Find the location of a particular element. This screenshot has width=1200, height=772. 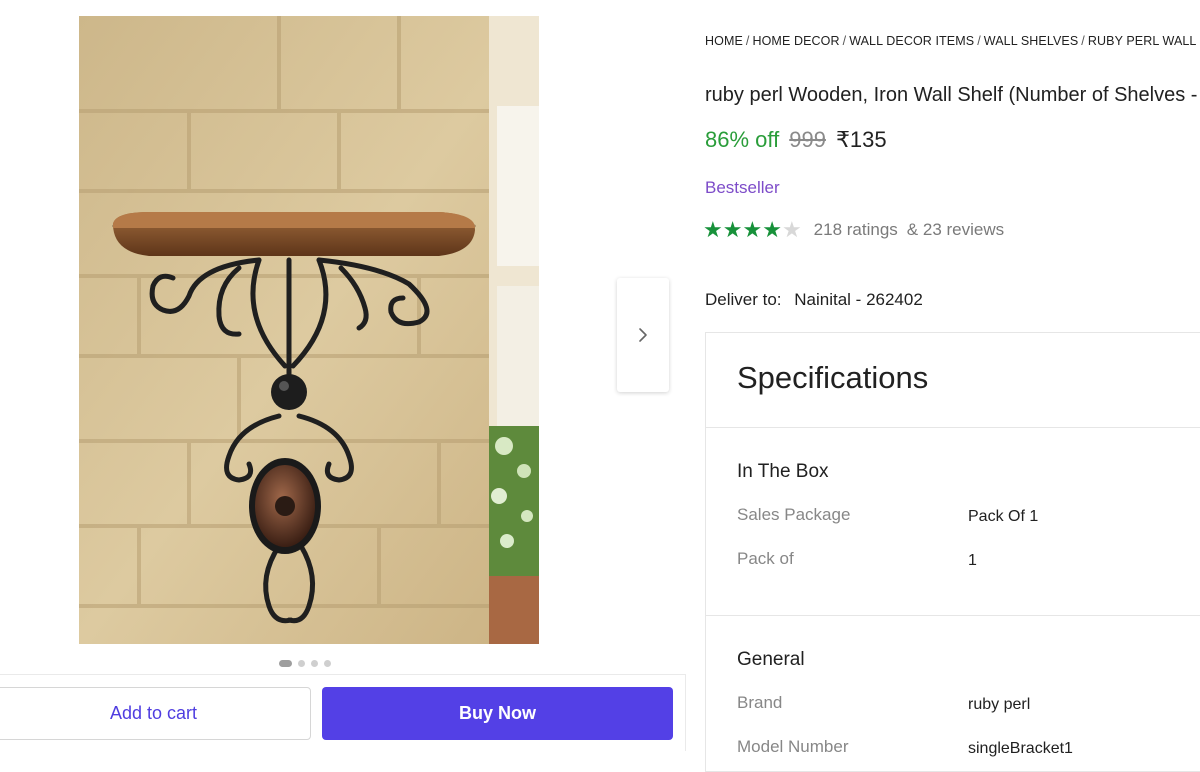

specifications-title: Specifications is located at coordinates (833, 377).